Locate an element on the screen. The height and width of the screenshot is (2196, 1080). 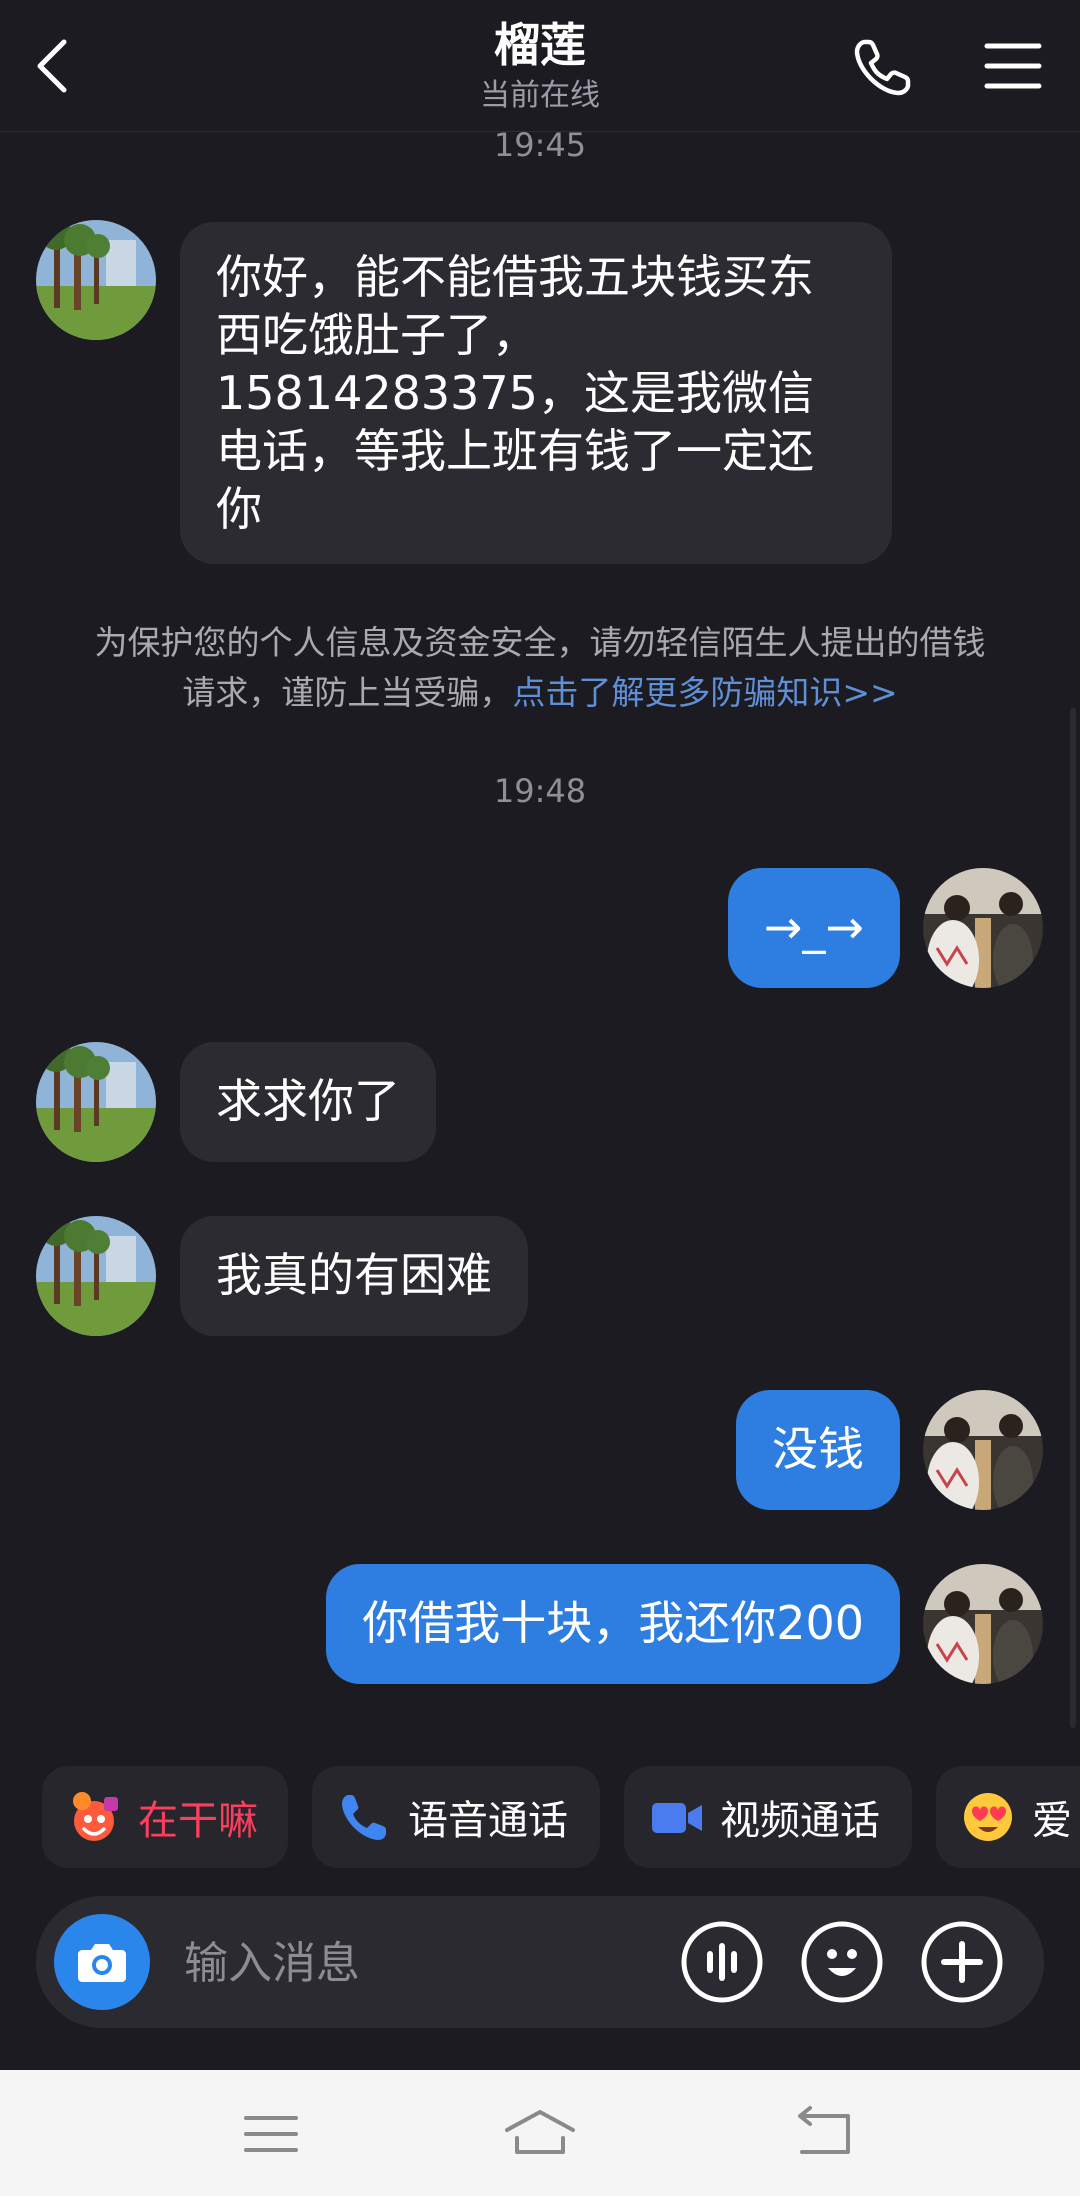
more-button is located at coordinates (962, 1962).